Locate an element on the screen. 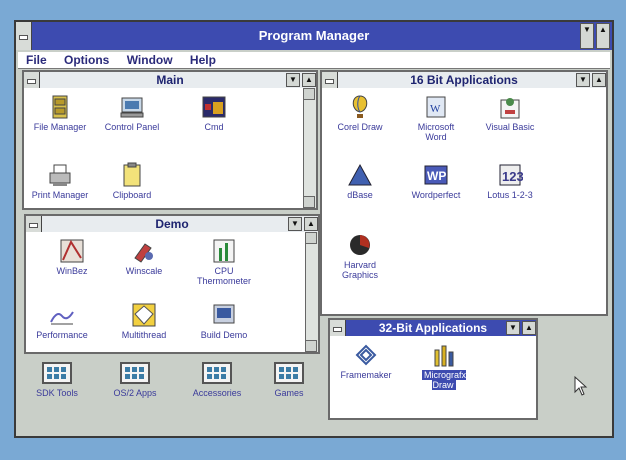 The height and width of the screenshot is (460, 626). visual-basic-item: Visual Basic is located at coordinates (510, 113).